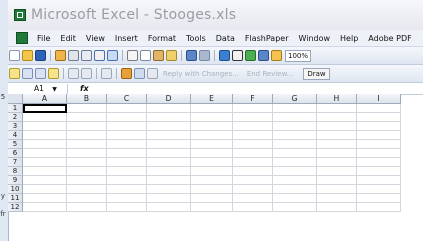 This screenshot has width=423, height=241. What do you see at coordinates (162, 38) in the screenshot?
I see `menu-format: Format` at bounding box center [162, 38].